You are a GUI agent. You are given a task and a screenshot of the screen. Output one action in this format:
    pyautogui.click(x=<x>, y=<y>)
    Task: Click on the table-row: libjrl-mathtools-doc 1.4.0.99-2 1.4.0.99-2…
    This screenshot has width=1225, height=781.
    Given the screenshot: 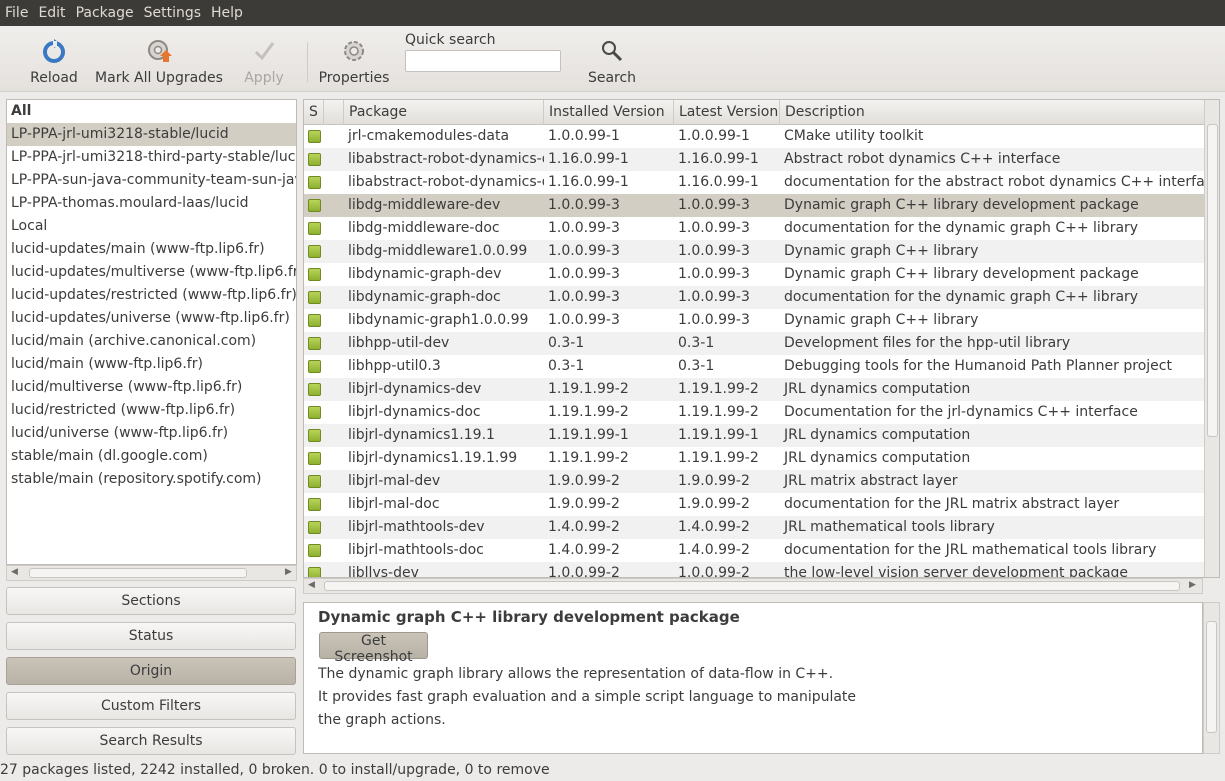 What is the action you would take?
    pyautogui.click(x=754, y=550)
    